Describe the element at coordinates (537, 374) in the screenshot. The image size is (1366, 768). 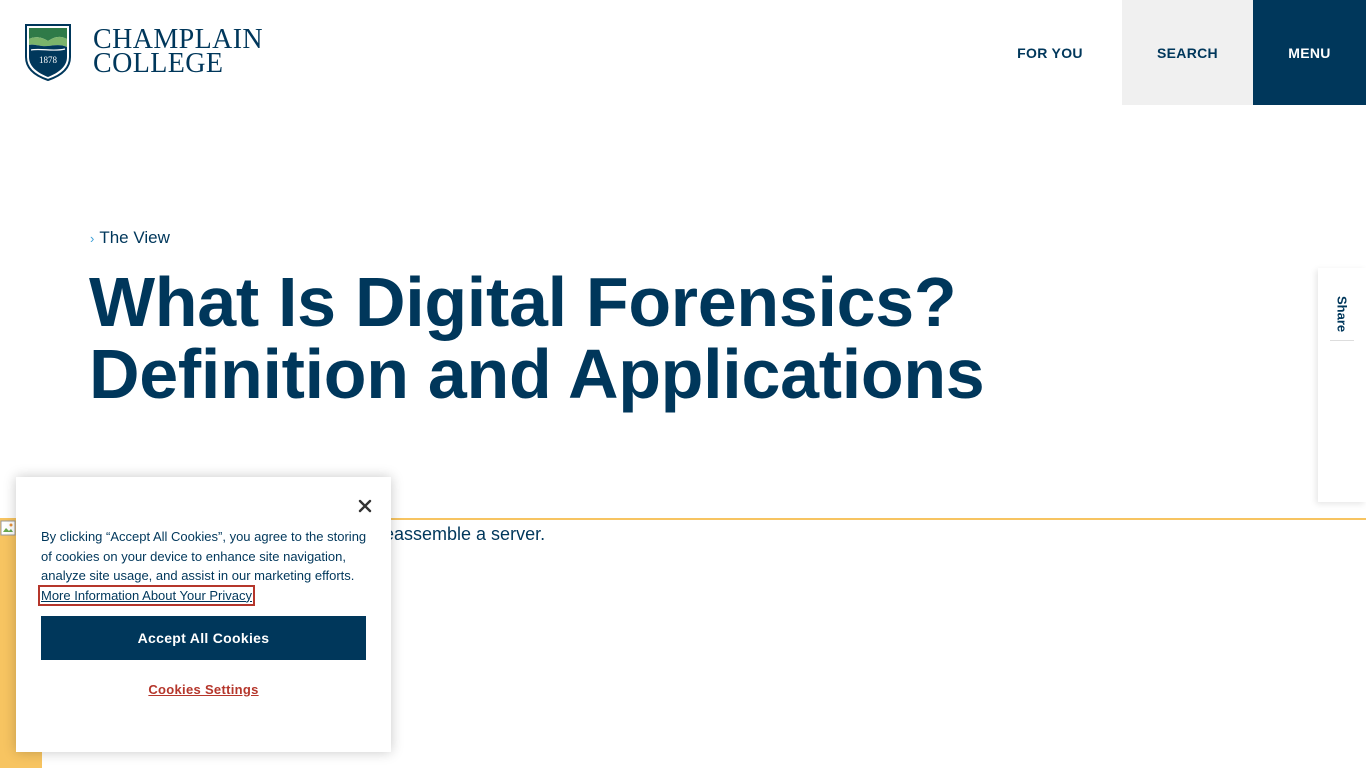
I see `page-title-line-2: Definition and Applications` at that location.